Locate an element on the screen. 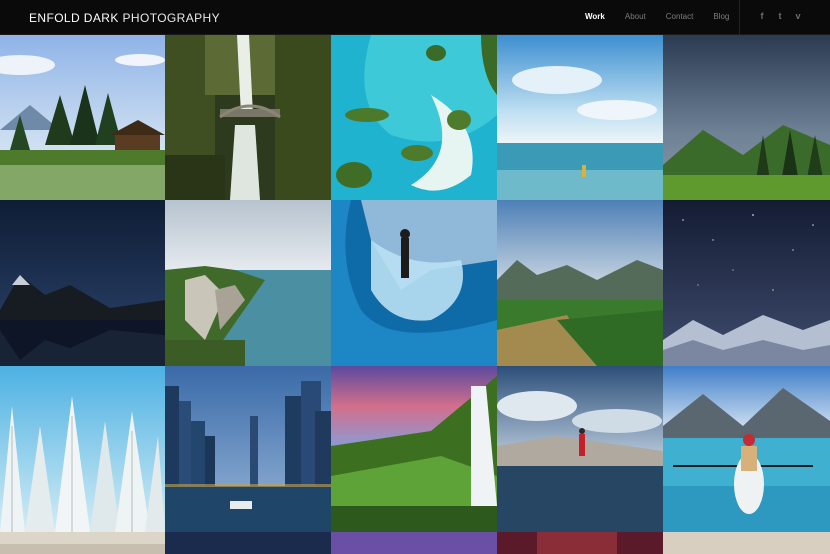  logo-brand-second: PHOTOGRAPHY is located at coordinates (171, 18).